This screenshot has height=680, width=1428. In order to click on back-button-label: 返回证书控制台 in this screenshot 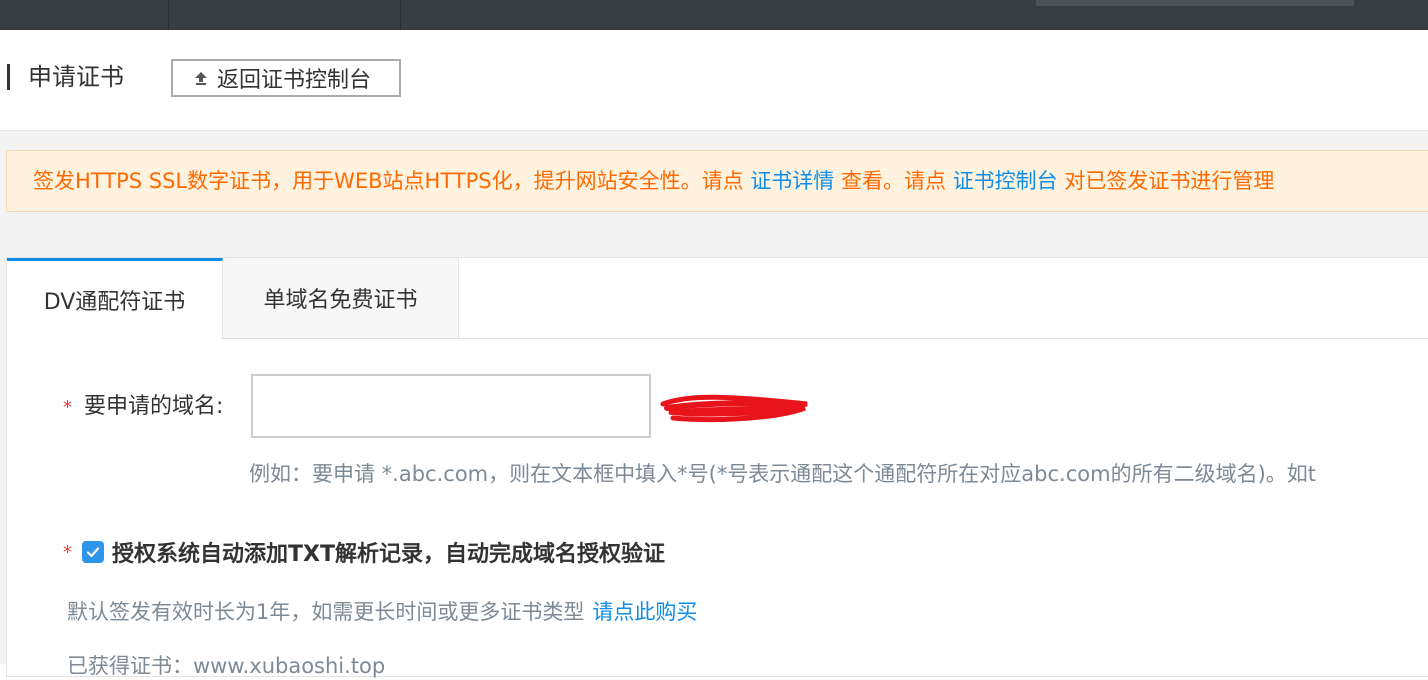, I will do `click(294, 80)`.